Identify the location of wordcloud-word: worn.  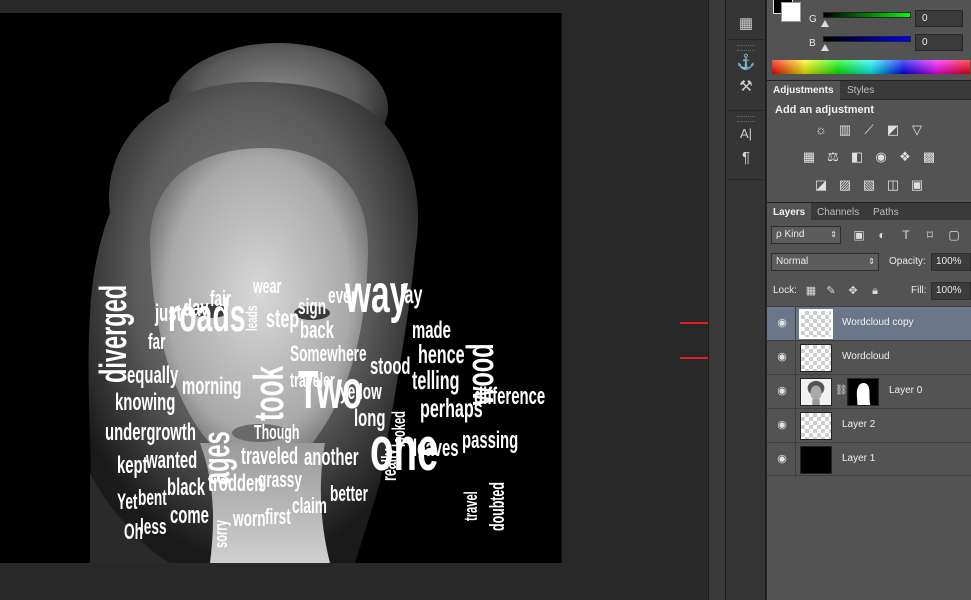
(249, 518).